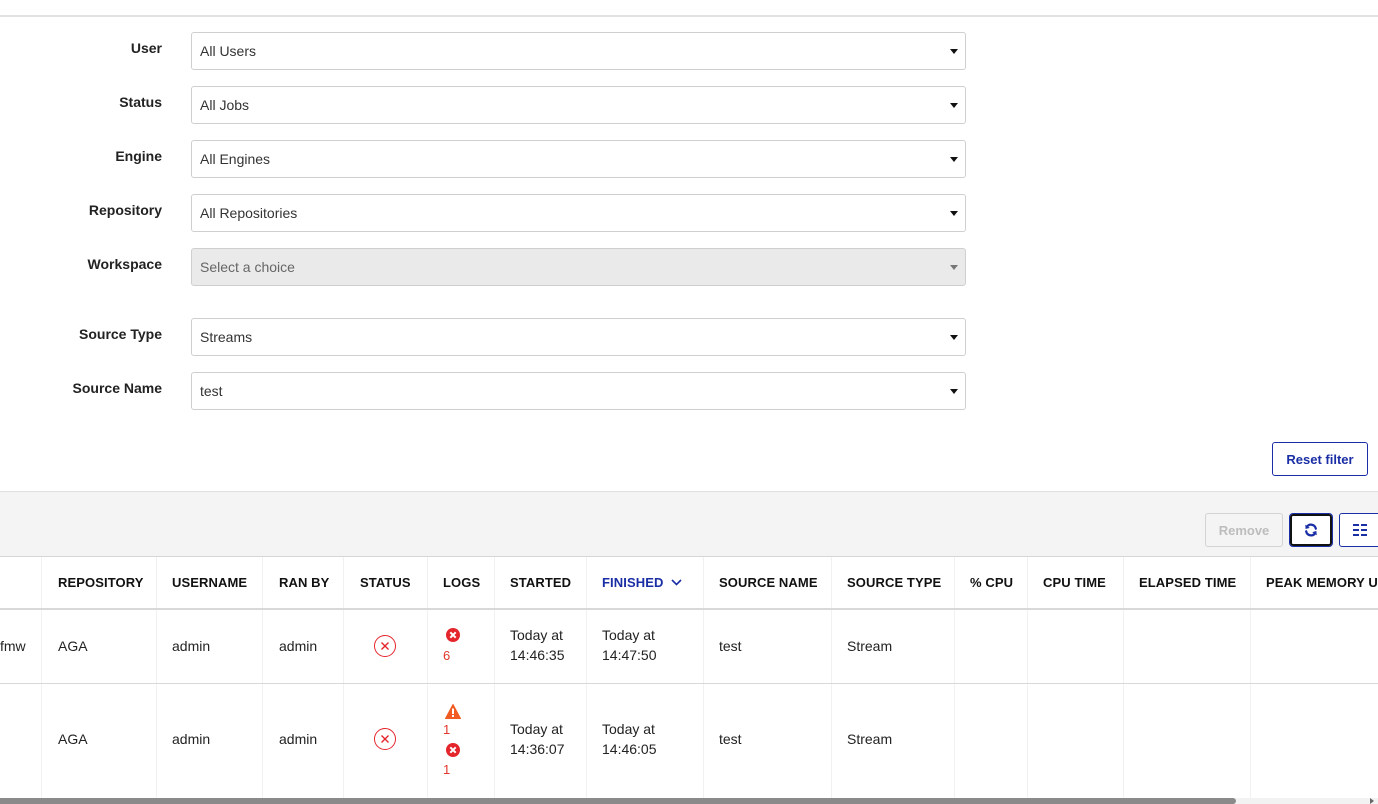 The image size is (1378, 804). I want to click on reset-filter-button: Reset filter, so click(1320, 459).